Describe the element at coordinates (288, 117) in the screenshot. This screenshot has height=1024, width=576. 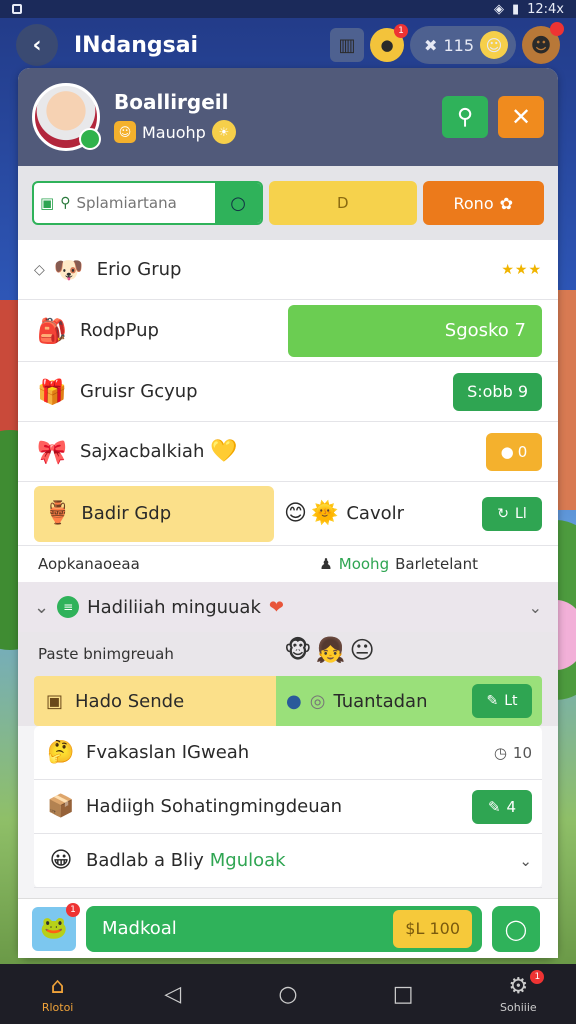
I see `profile-header: Boallirgeil ☺ Mauohp ☀ ⚲ ✕` at that location.